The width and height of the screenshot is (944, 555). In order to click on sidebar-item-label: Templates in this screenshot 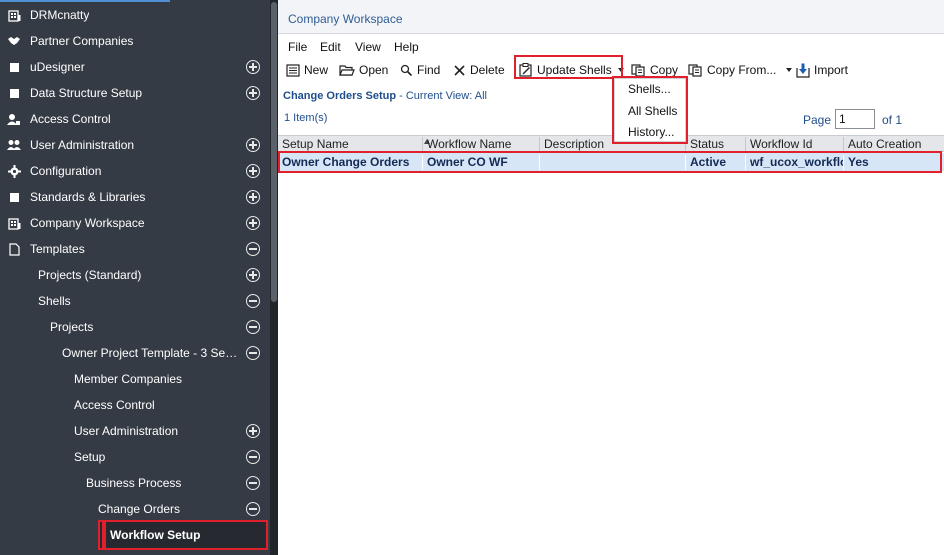, I will do `click(57, 249)`.